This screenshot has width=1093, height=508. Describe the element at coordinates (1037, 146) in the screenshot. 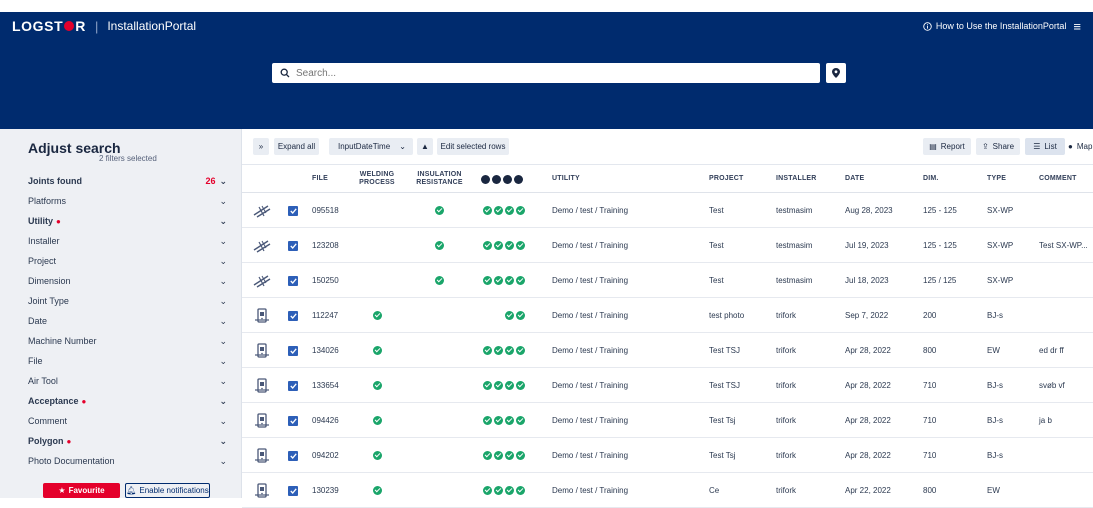

I see `list-icon: ☰` at that location.